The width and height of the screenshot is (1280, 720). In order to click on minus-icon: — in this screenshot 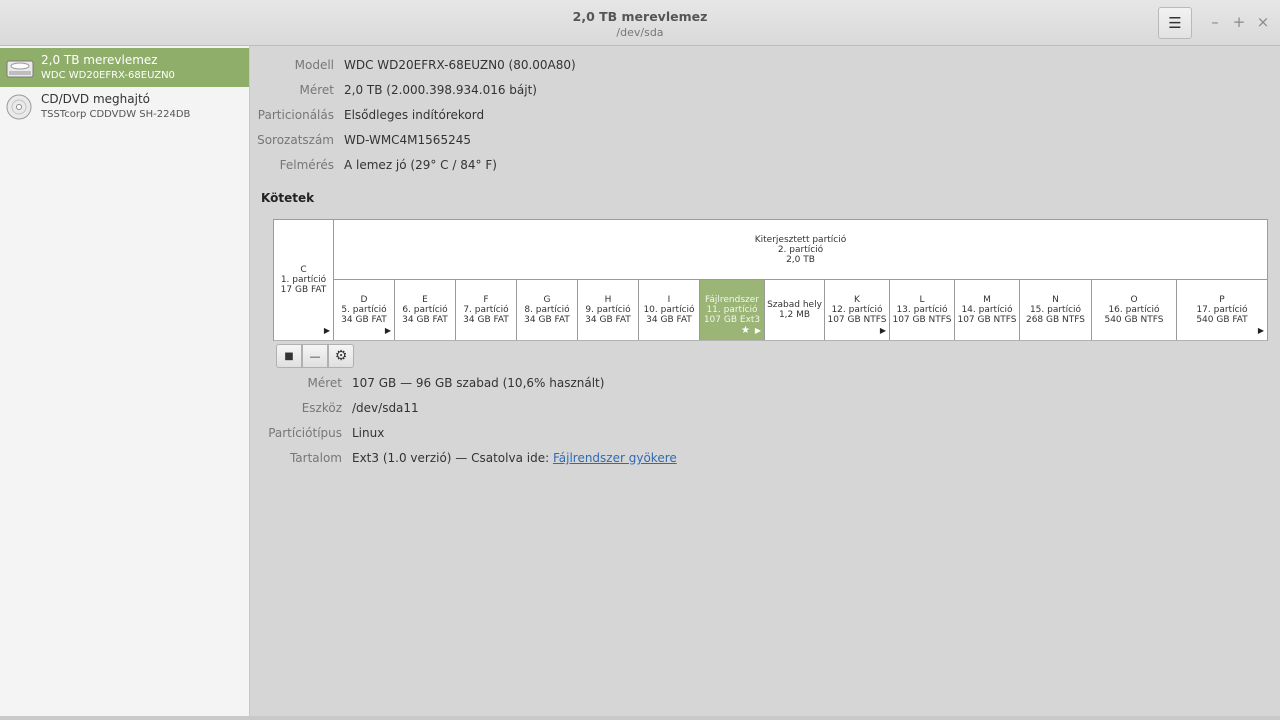, I will do `click(315, 356)`.